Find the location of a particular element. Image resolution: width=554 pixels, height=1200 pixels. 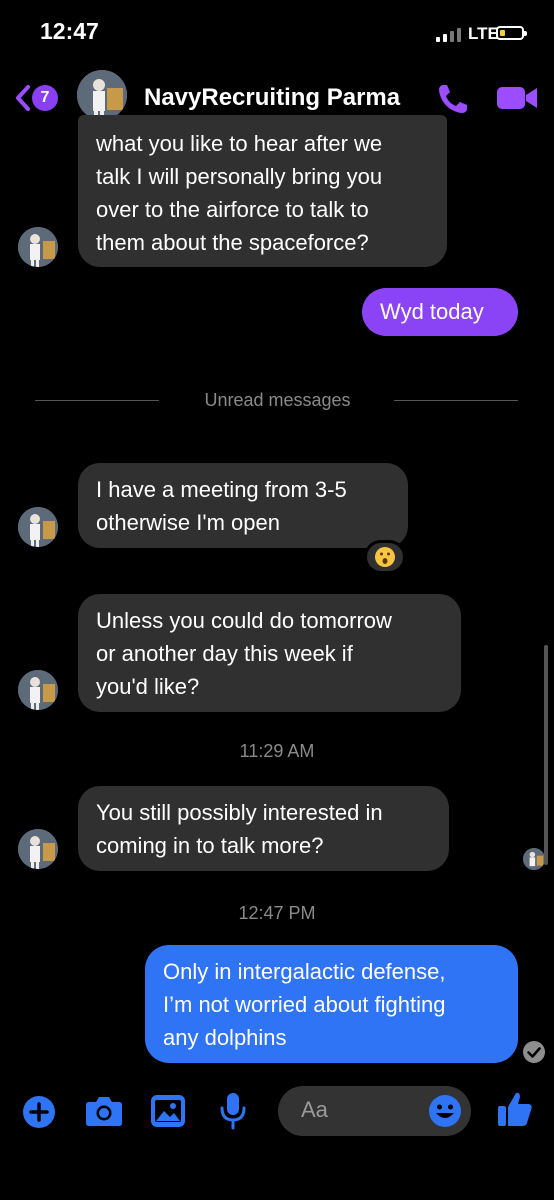

surprised-face-icon is located at coordinates (385, 557).